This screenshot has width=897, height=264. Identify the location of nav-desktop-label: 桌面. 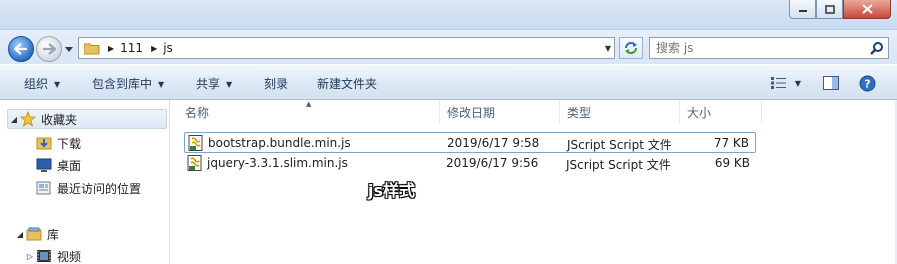
(69, 165).